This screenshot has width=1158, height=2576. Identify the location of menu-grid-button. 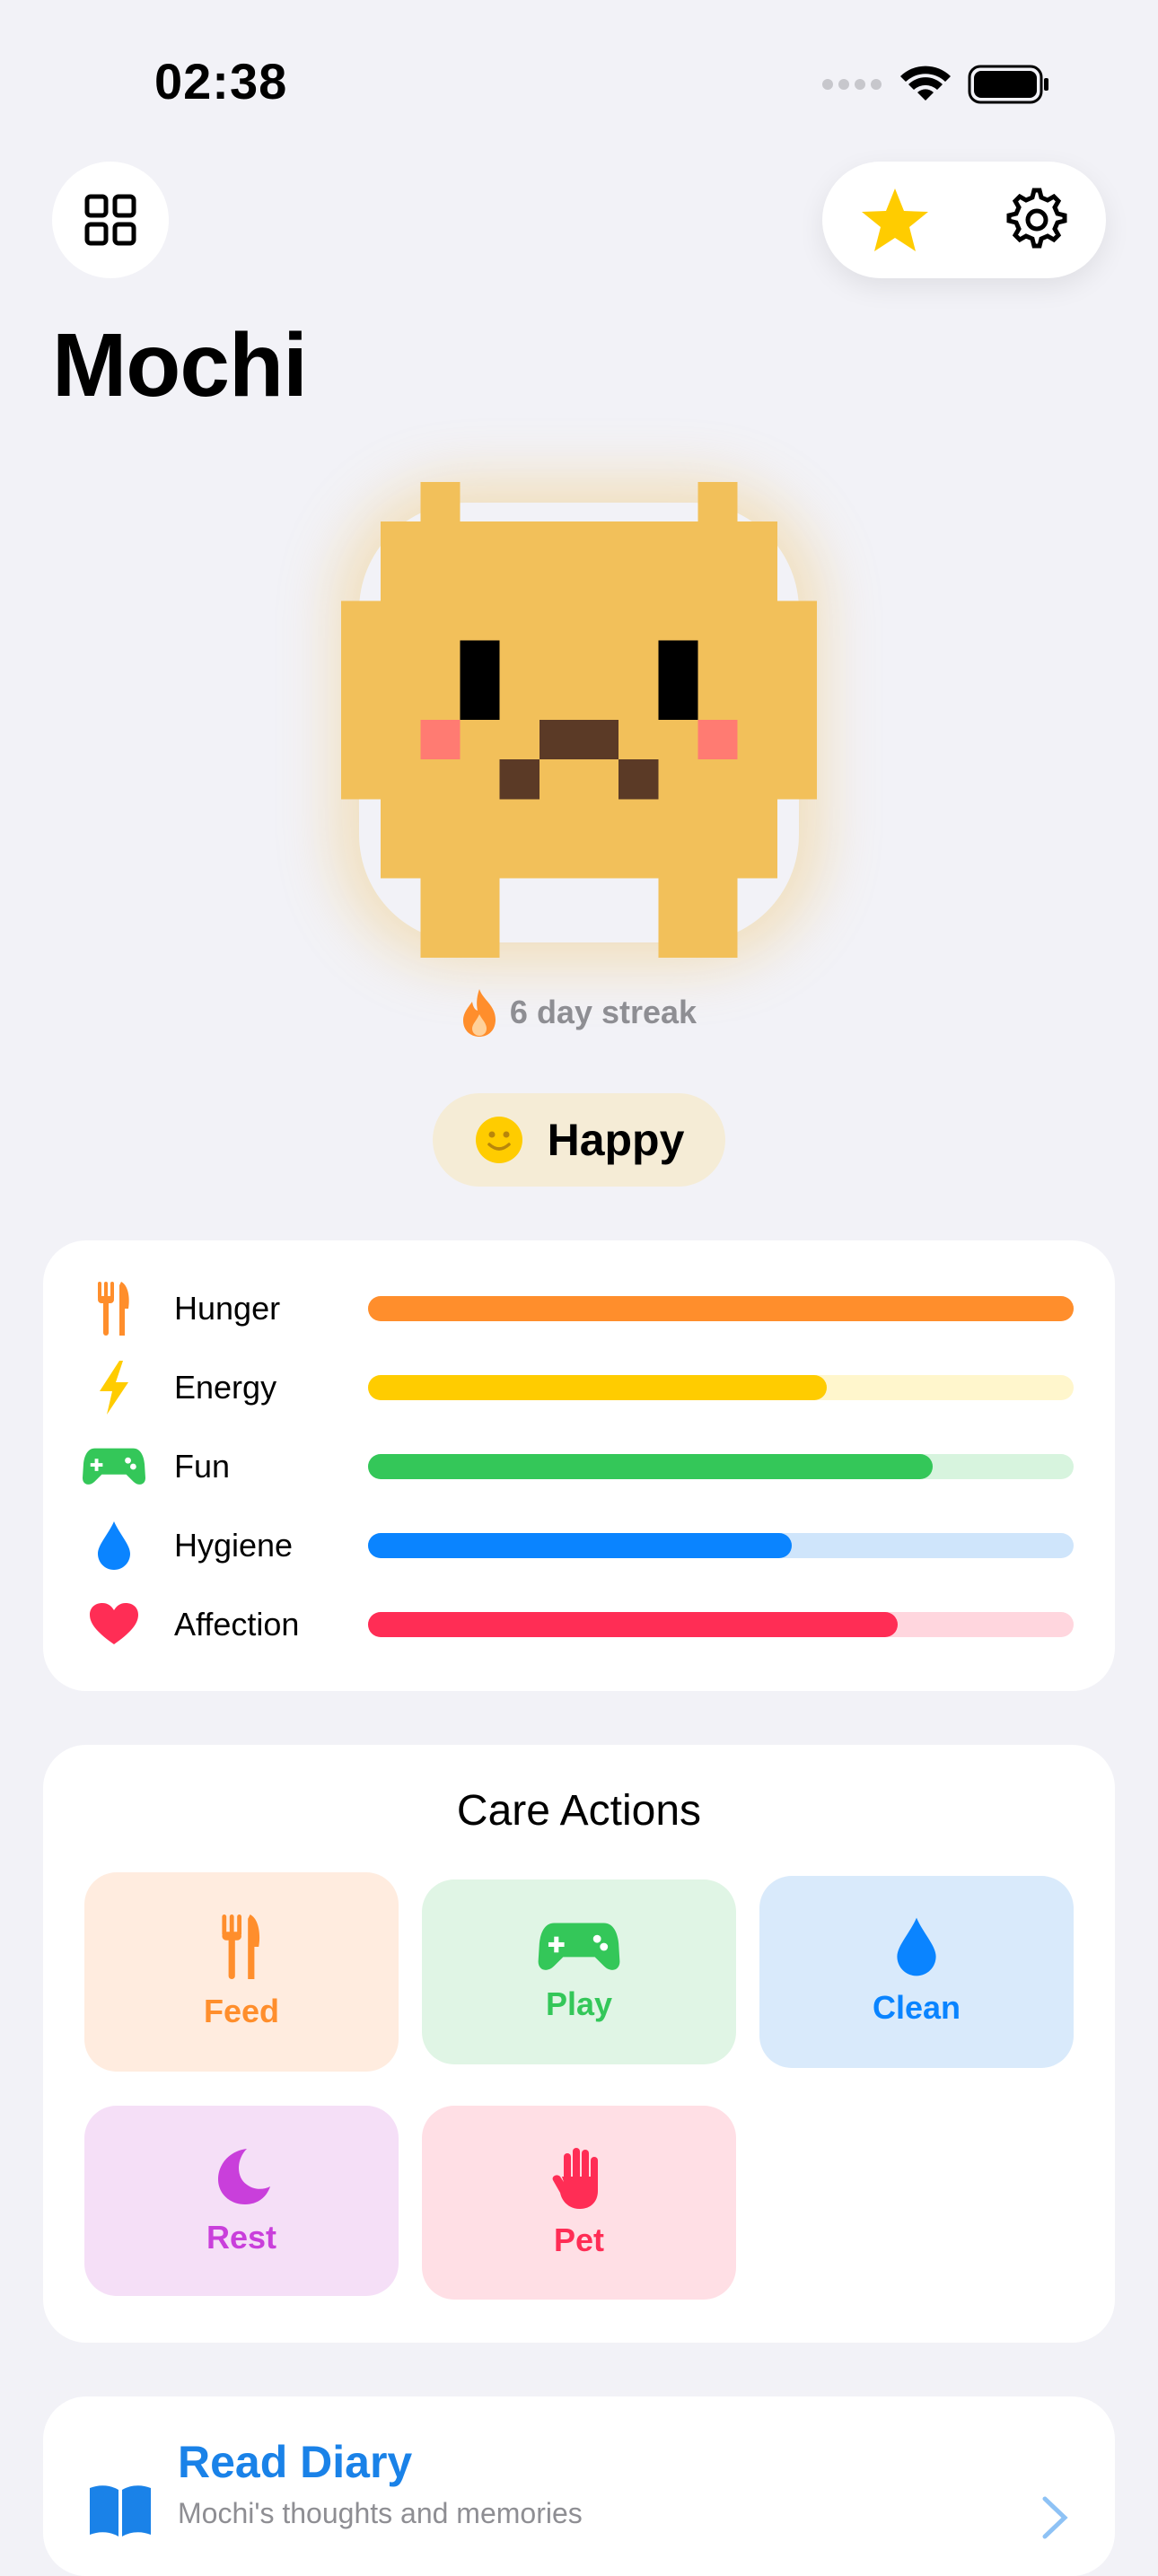
(110, 220).